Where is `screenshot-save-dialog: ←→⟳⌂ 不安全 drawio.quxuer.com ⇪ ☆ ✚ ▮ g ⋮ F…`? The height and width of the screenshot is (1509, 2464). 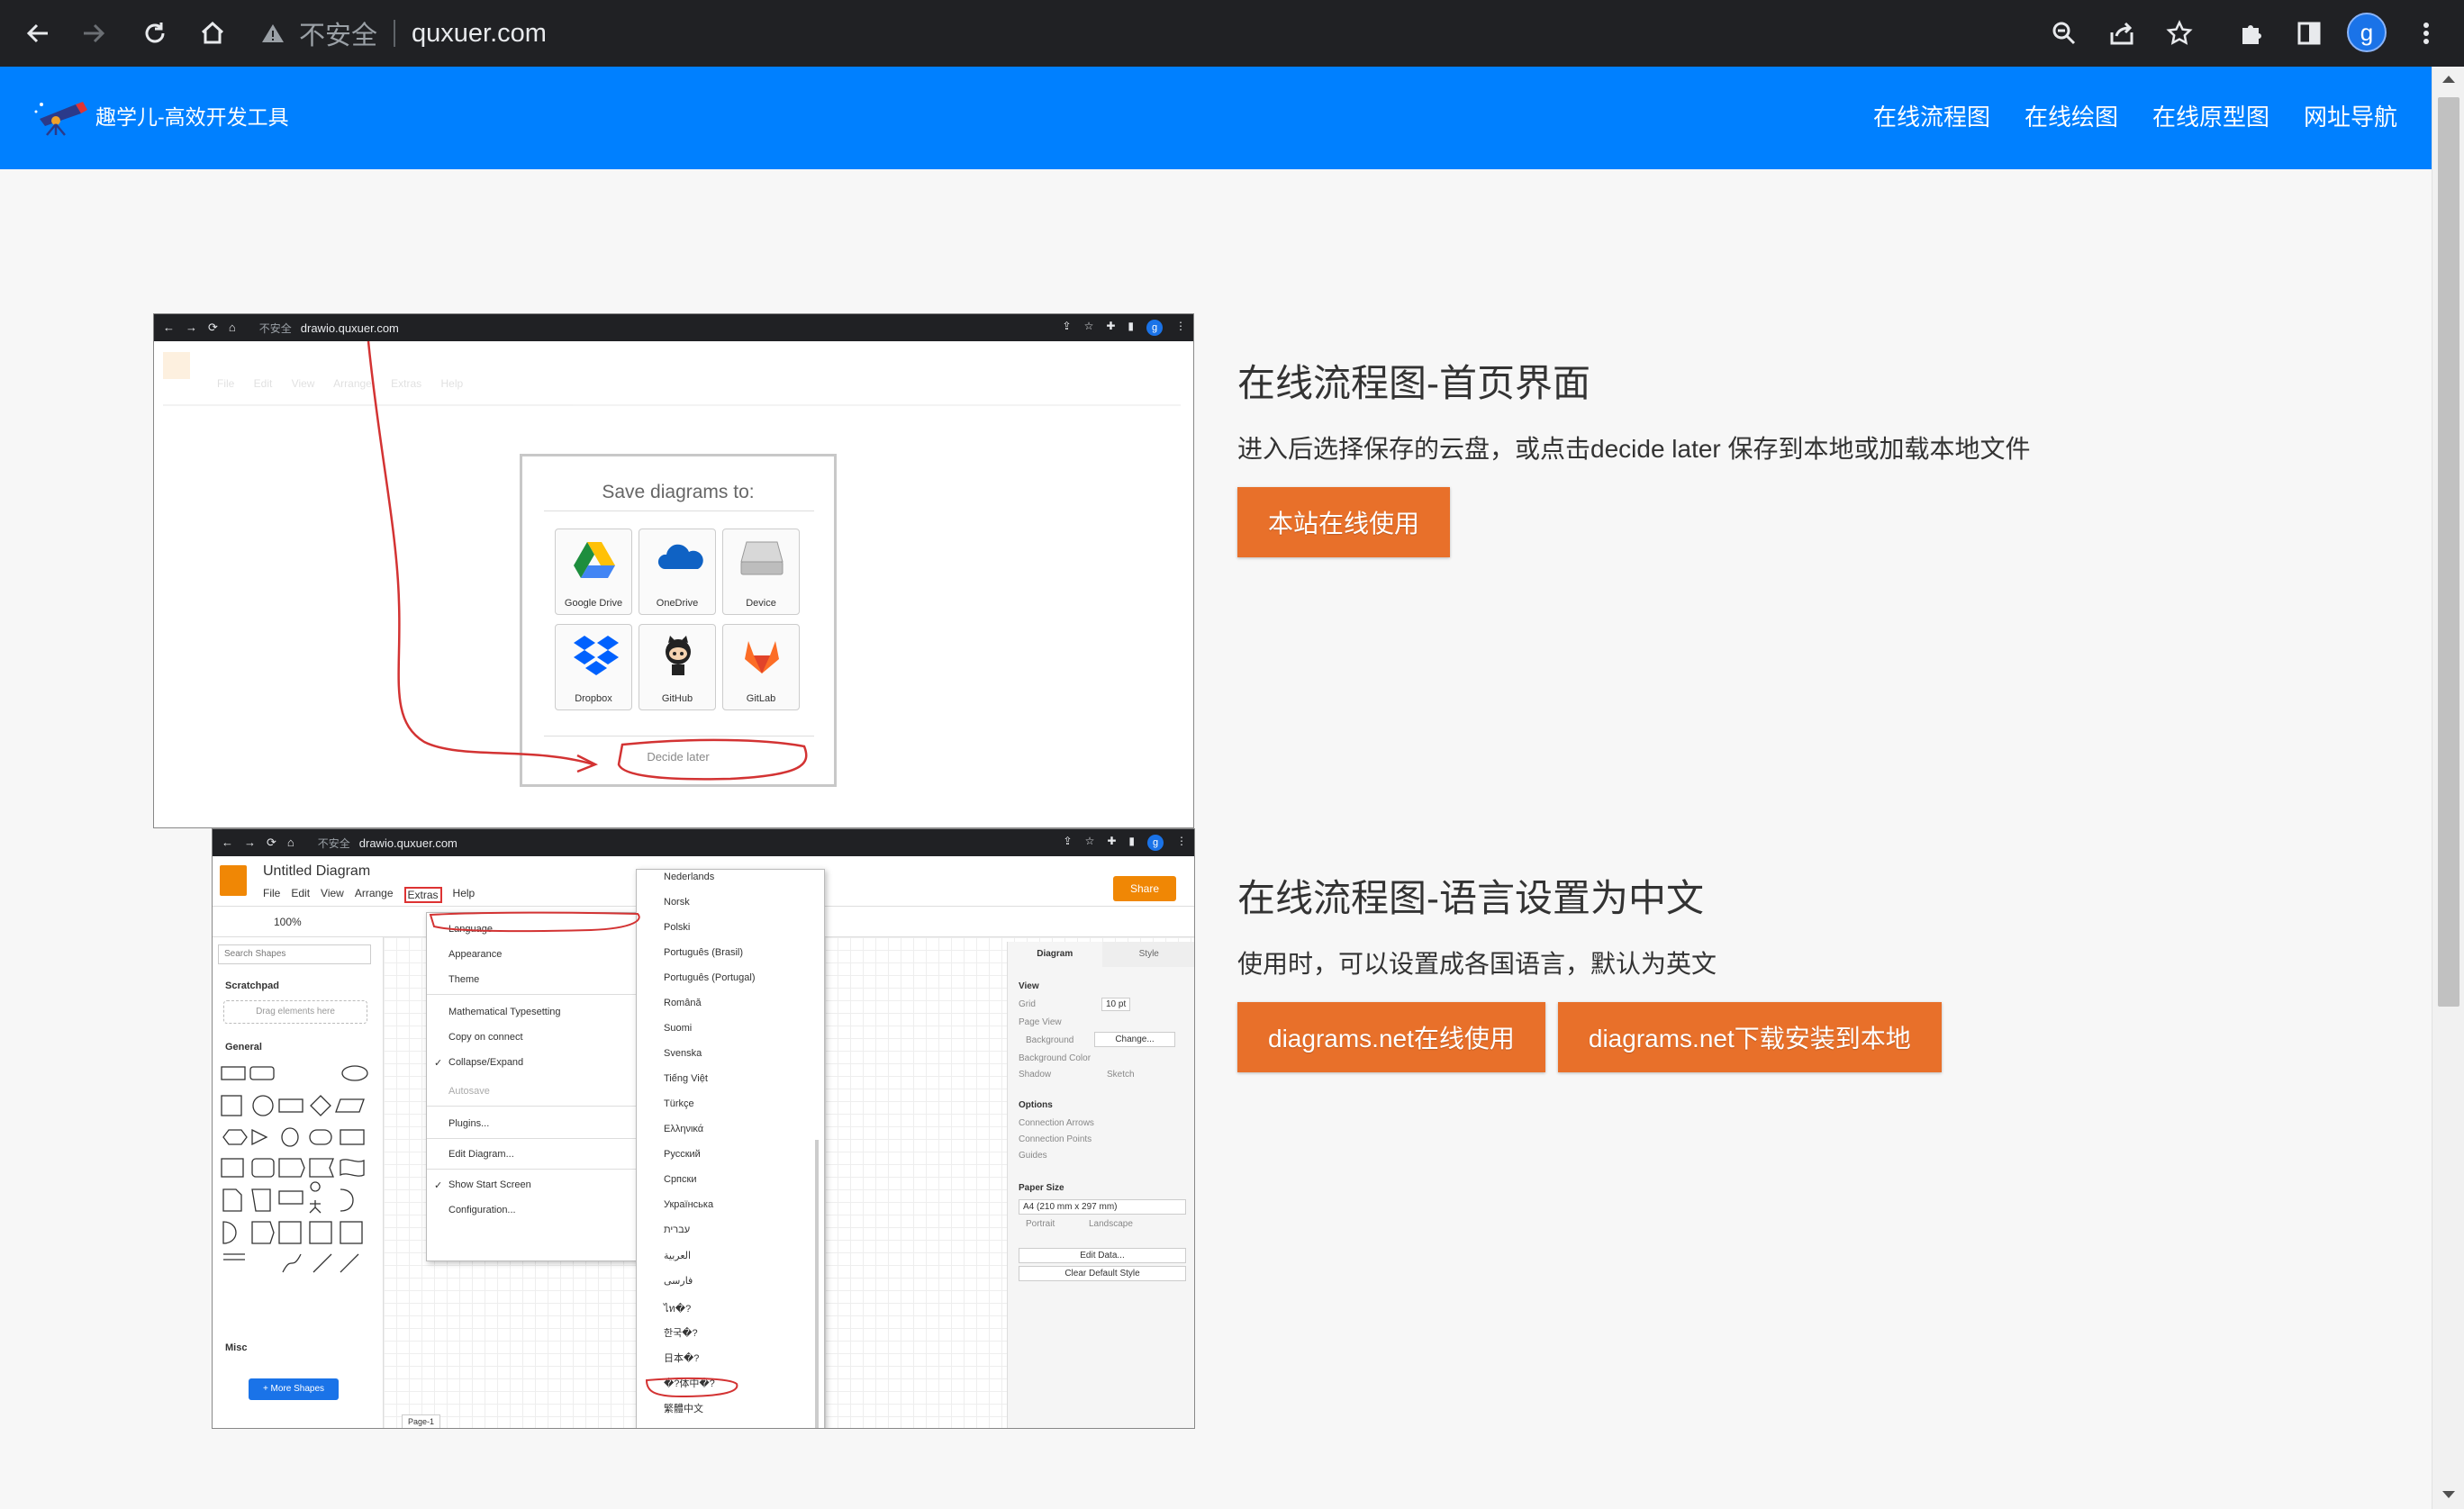
screenshot-save-dialog: ←→⟳⌂ 不安全 drawio.quxuer.com ⇪ ☆ ✚ ▮ g ⋮ F… is located at coordinates (673, 570).